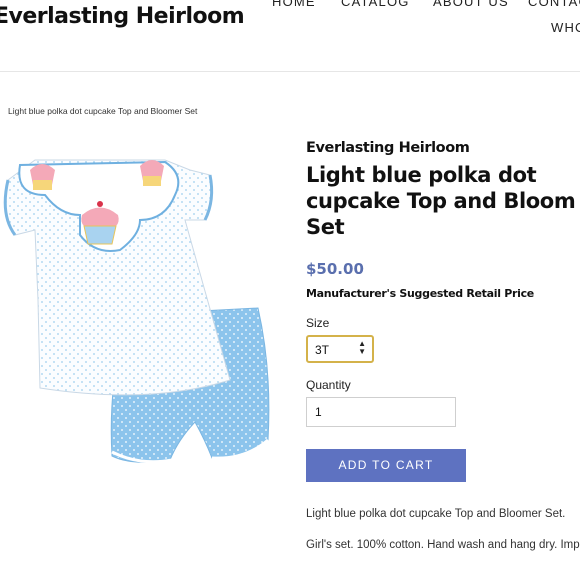 The width and height of the screenshot is (580, 580). Describe the element at coordinates (565, 27) in the screenshot. I see `nav-who: WHO` at that location.